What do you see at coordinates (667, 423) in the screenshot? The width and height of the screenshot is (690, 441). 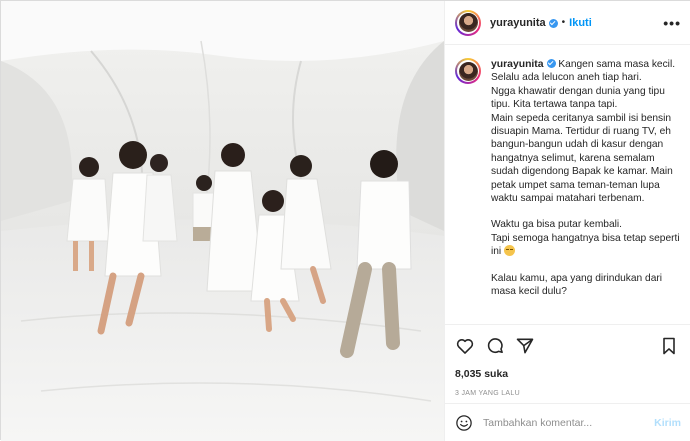 I see `post-comment-button: Kirim` at bounding box center [667, 423].